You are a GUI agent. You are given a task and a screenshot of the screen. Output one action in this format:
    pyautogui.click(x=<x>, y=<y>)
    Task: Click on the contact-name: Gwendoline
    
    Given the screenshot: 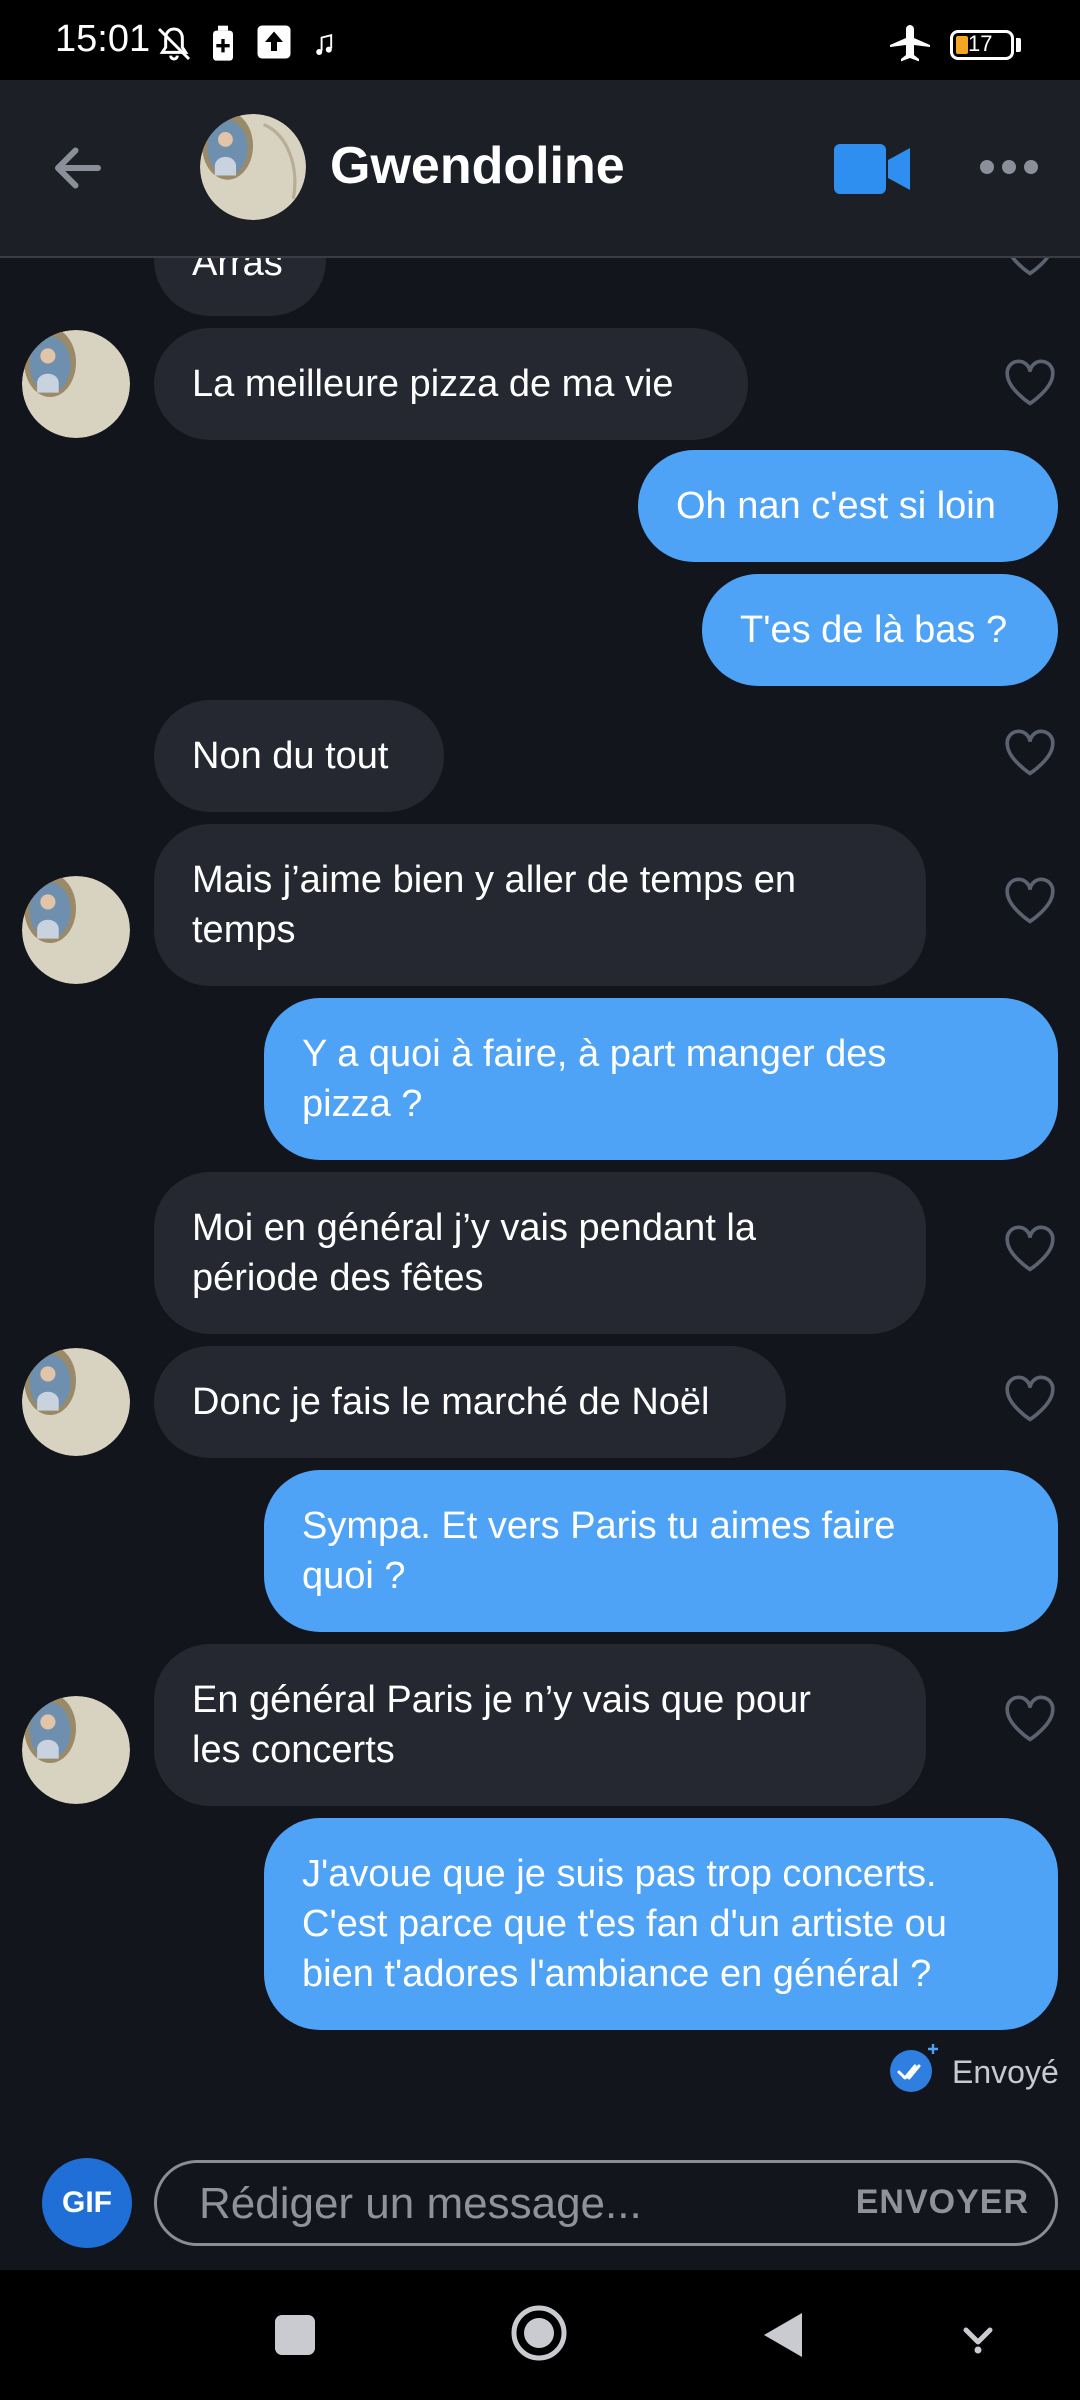 What is the action you would take?
    pyautogui.click(x=477, y=166)
    